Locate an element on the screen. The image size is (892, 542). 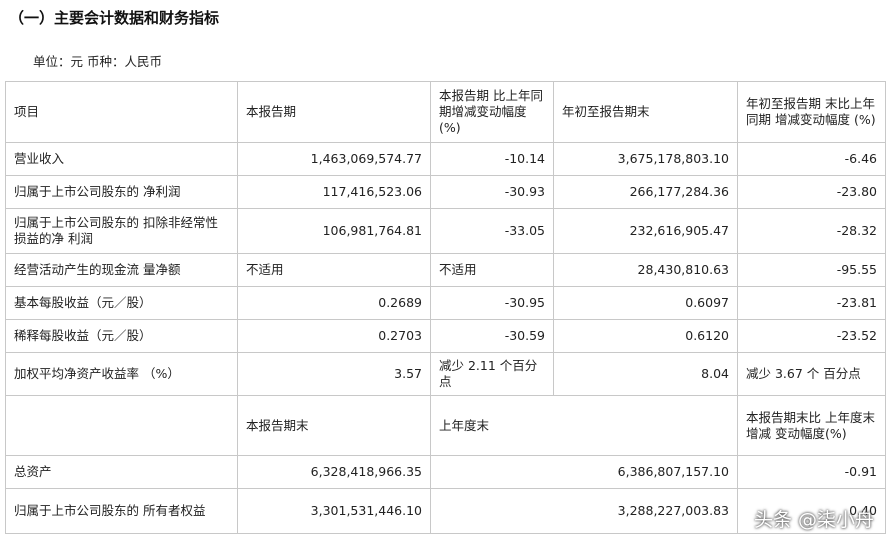
ytd-value: 266,177,284.36 is located at coordinates (645, 192).